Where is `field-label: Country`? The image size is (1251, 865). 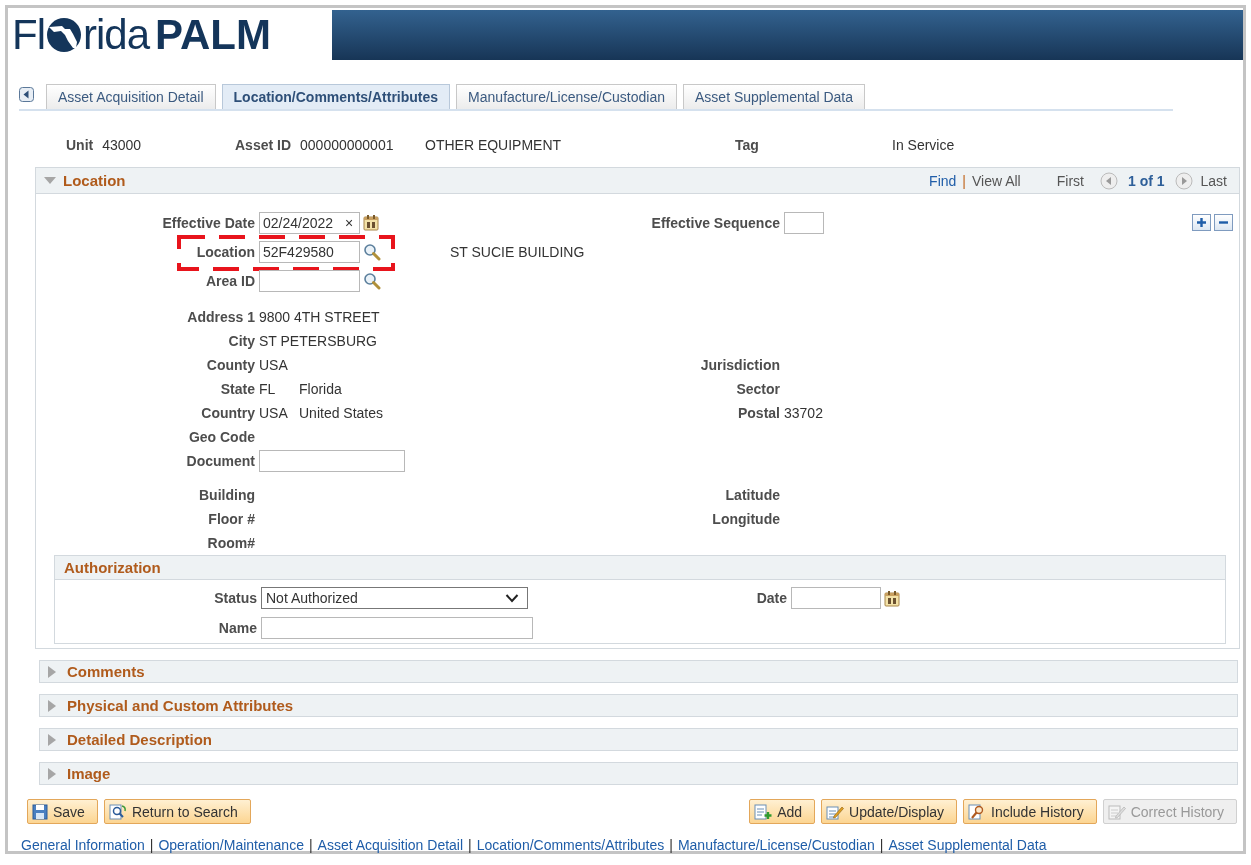
field-label: Country is located at coordinates (228, 413).